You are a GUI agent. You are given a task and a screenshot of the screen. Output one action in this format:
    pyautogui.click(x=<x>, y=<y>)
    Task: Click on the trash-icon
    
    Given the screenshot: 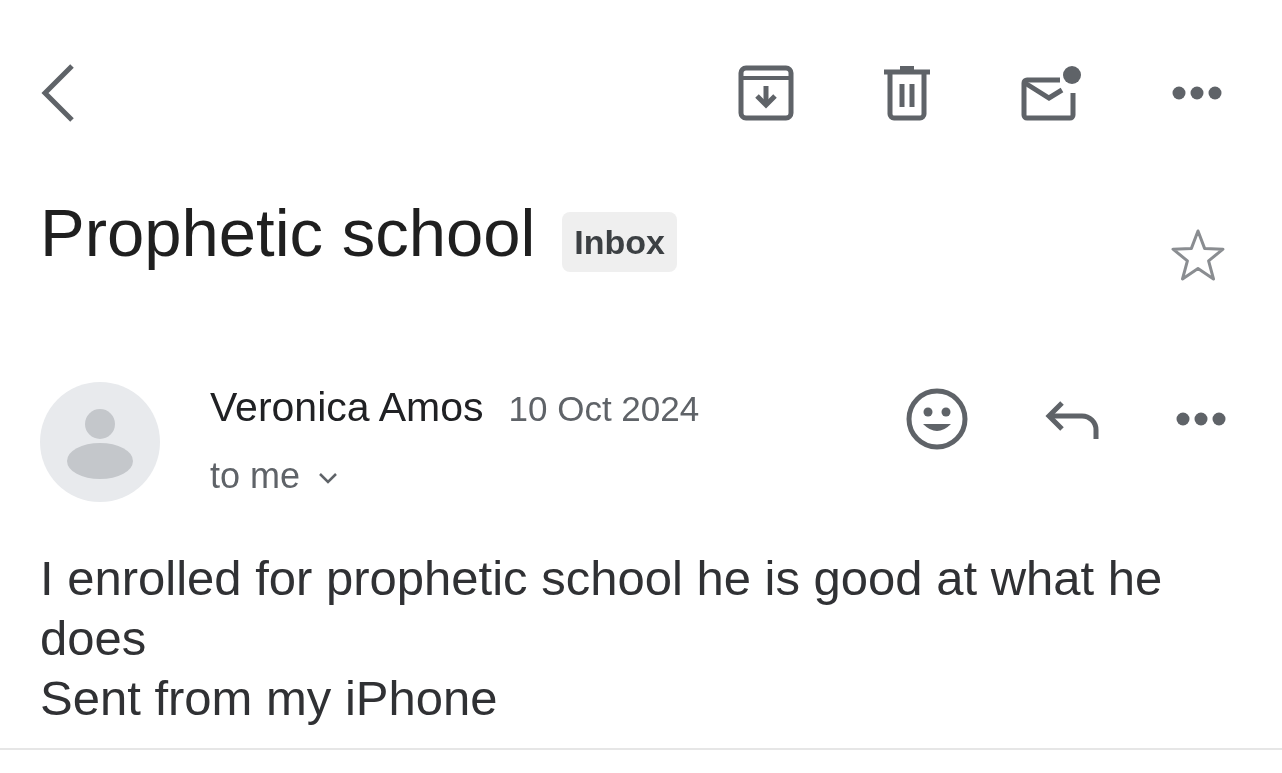 What is the action you would take?
    pyautogui.click(x=907, y=93)
    